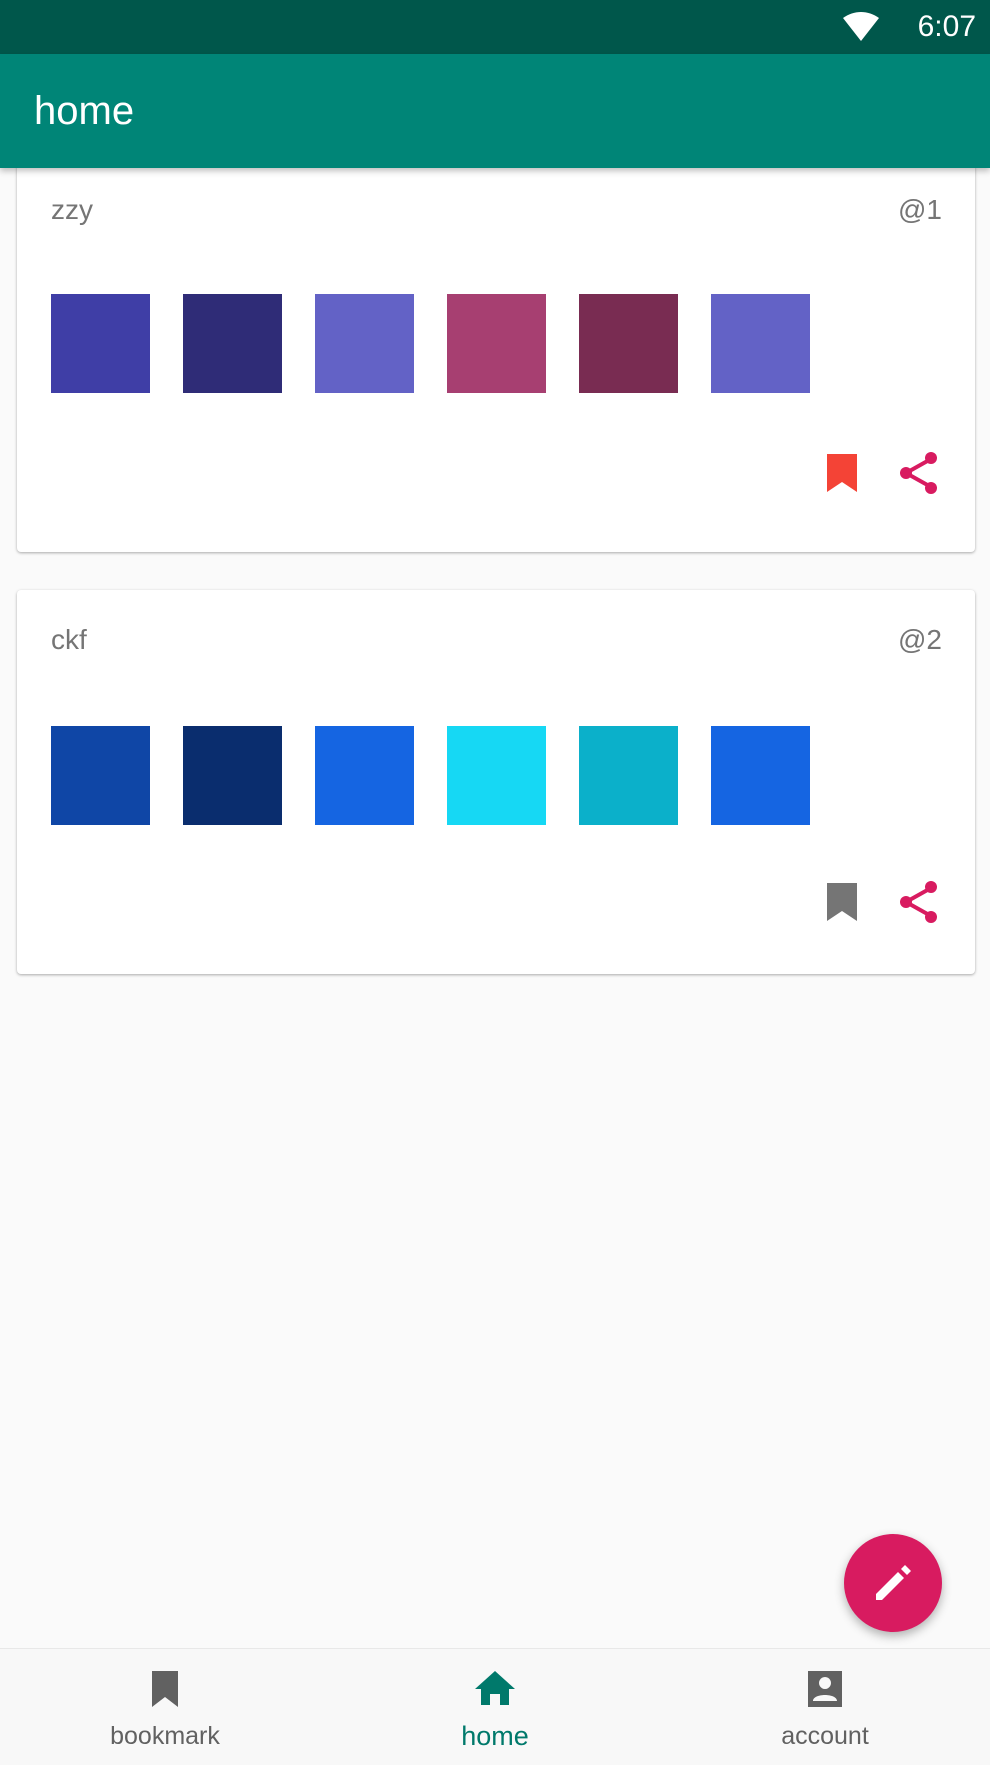 Image resolution: width=990 pixels, height=1765 pixels. Describe the element at coordinates (495, 111) in the screenshot. I see `app-bar: home` at that location.